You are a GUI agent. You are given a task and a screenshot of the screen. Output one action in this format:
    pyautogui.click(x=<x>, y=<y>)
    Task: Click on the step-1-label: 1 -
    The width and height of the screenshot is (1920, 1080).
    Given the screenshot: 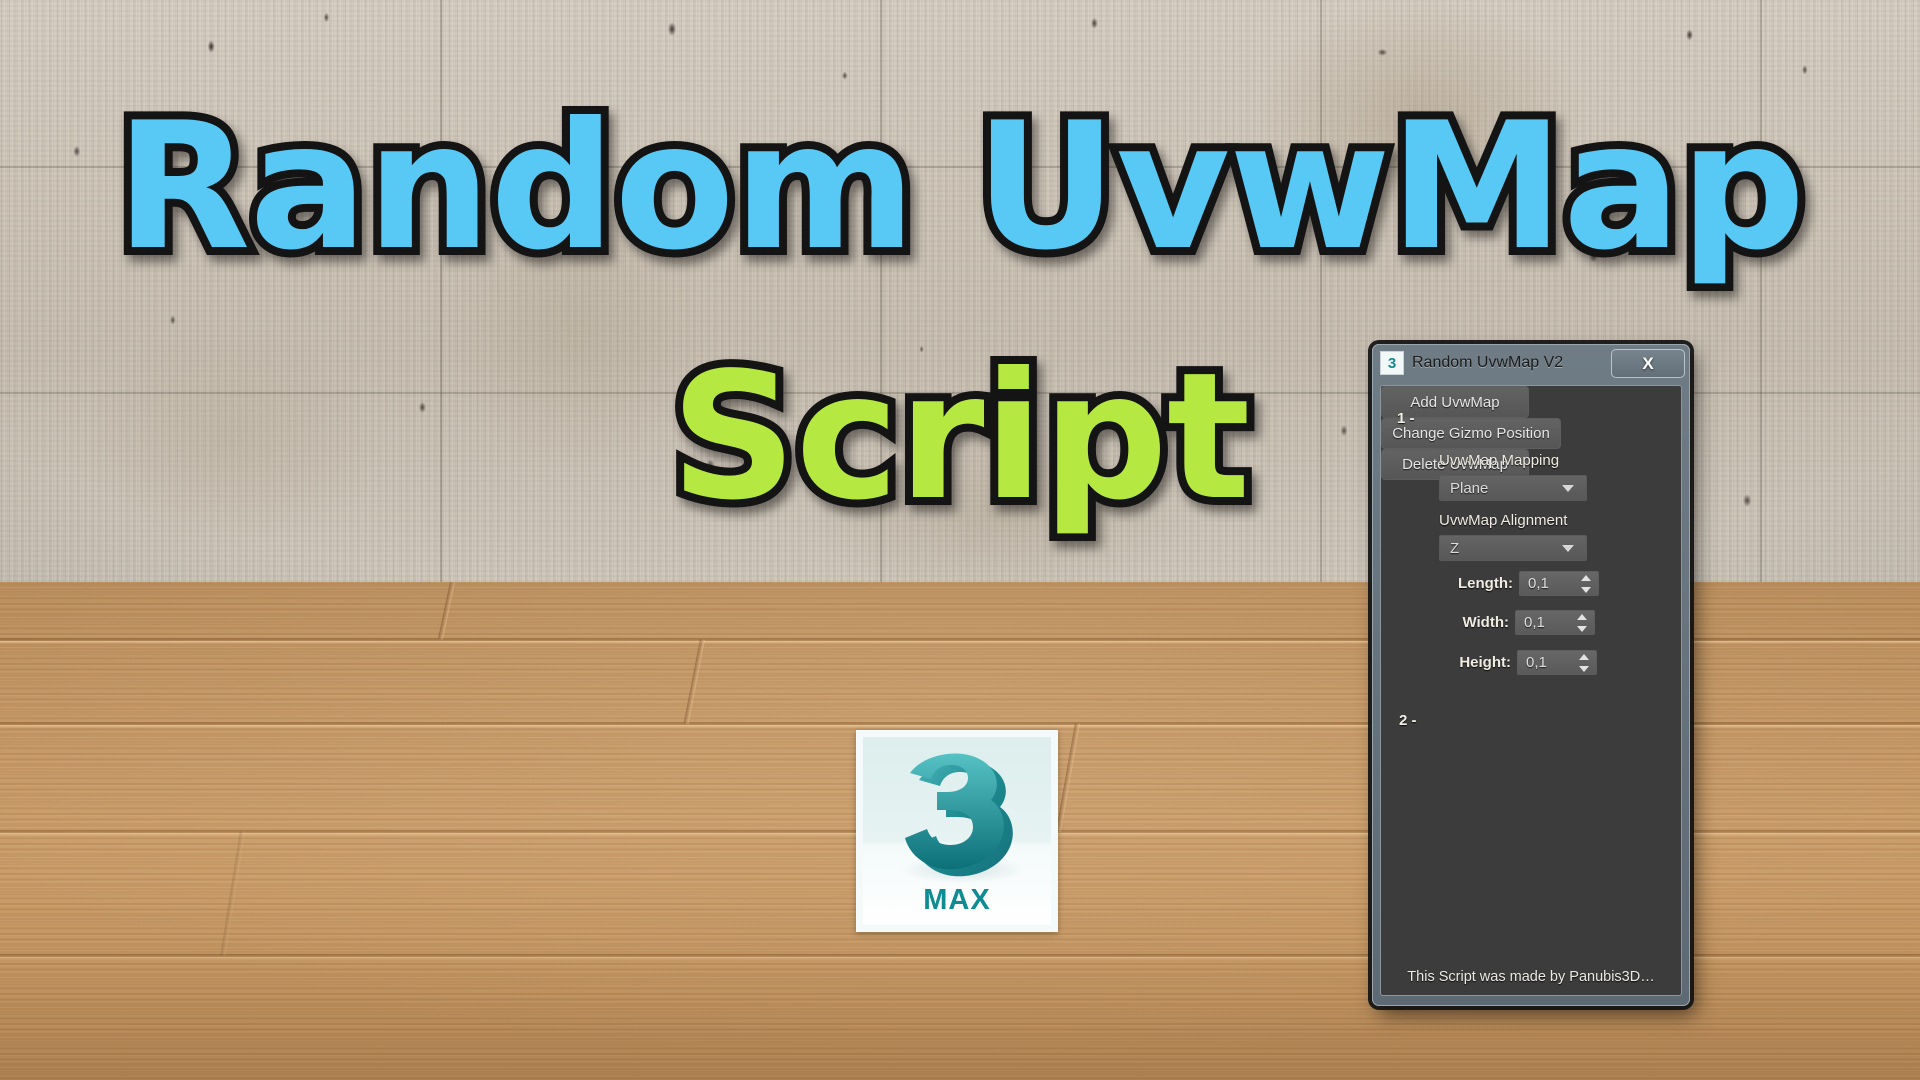 What is the action you would take?
    pyautogui.click(x=1406, y=418)
    